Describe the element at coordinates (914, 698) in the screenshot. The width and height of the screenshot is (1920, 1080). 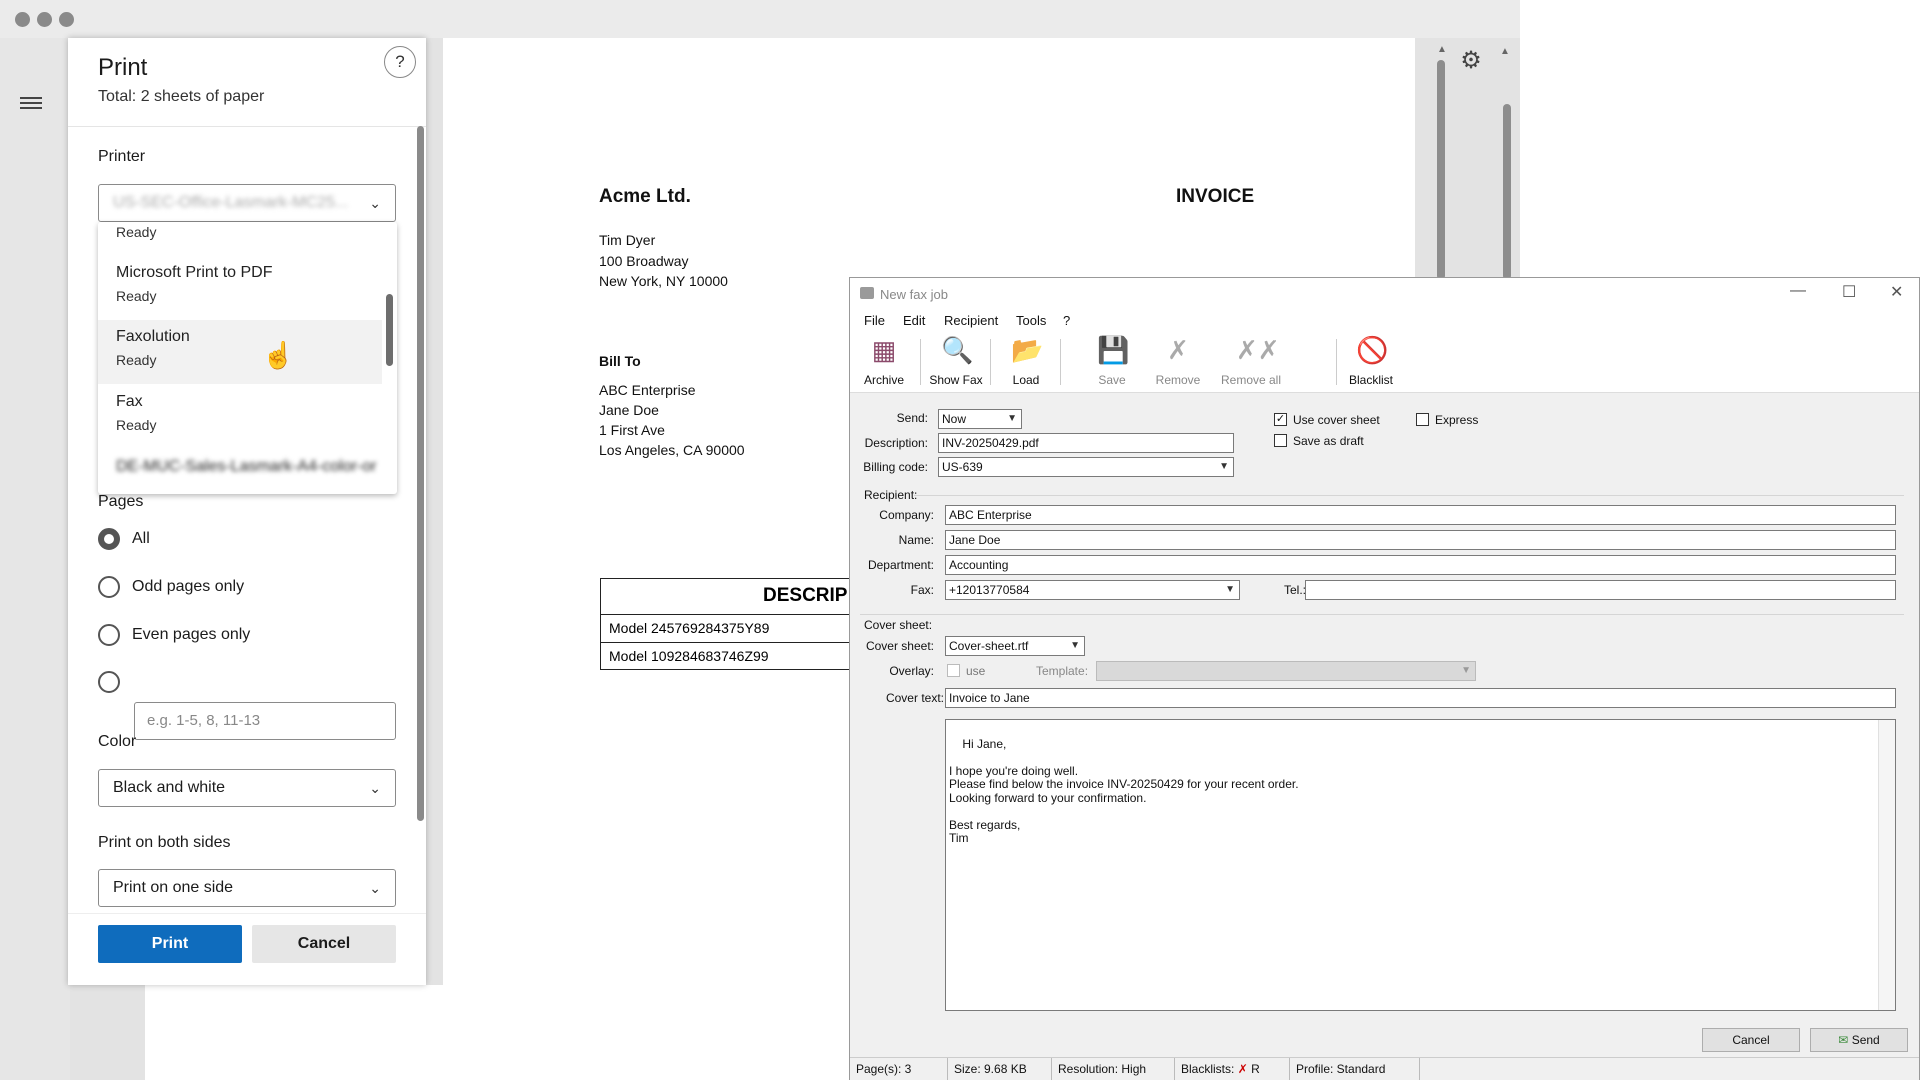
I see `cover-text-label: Cover text:` at that location.